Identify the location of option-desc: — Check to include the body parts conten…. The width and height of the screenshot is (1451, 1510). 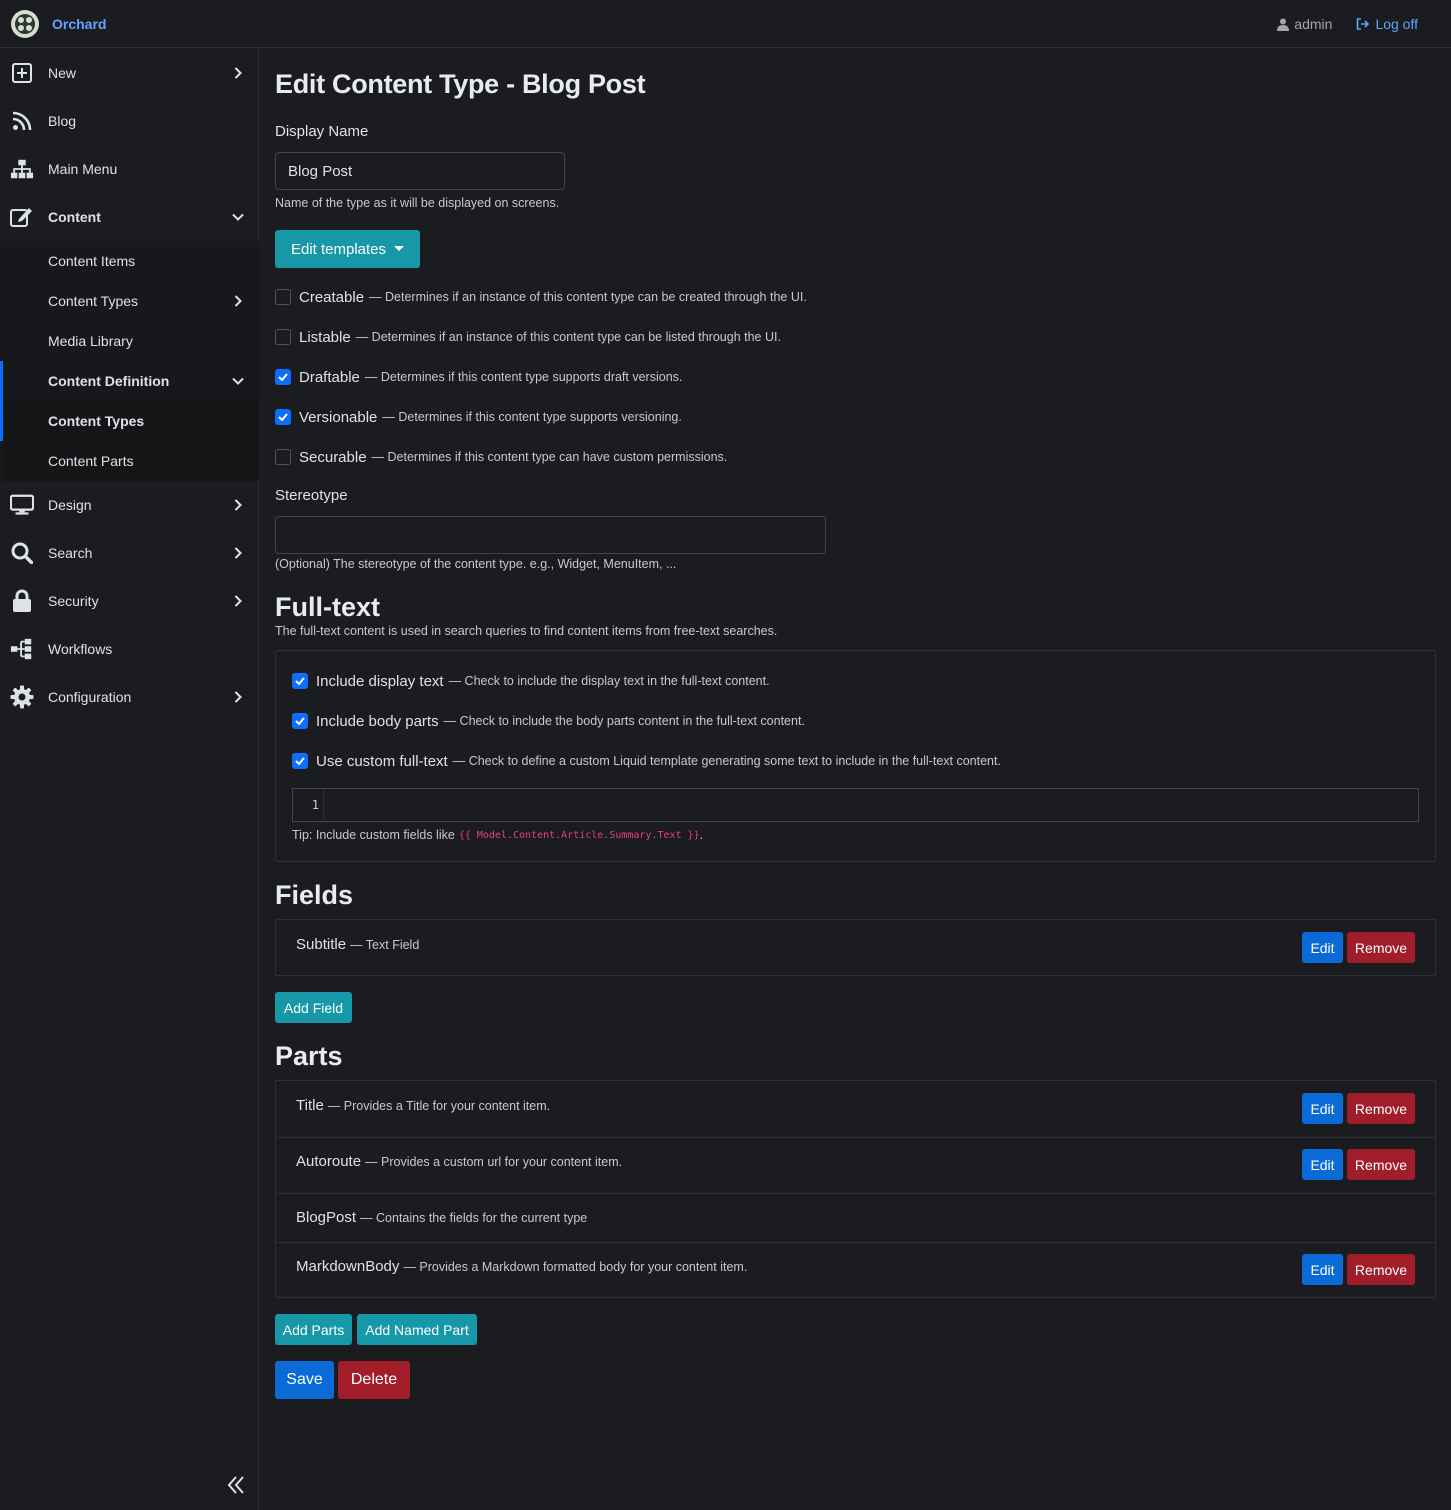
(624, 721).